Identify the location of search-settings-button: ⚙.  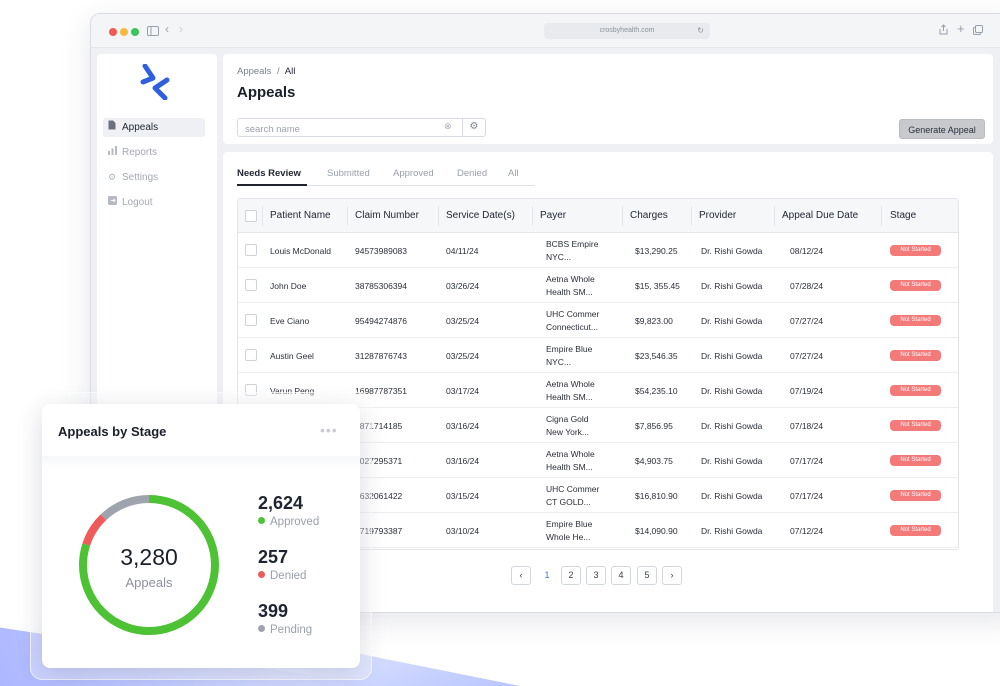
(473, 127).